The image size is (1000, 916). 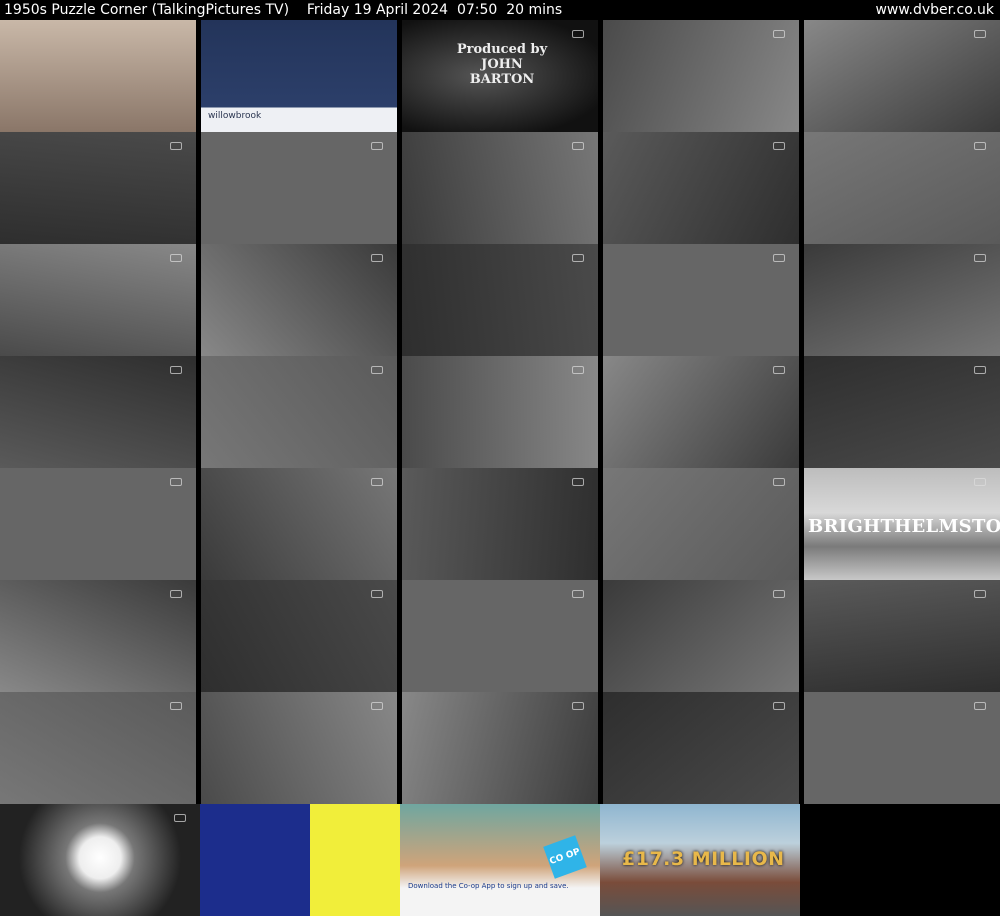 What do you see at coordinates (701, 524) in the screenshot?
I see `thumbnail-t24` at bounding box center [701, 524].